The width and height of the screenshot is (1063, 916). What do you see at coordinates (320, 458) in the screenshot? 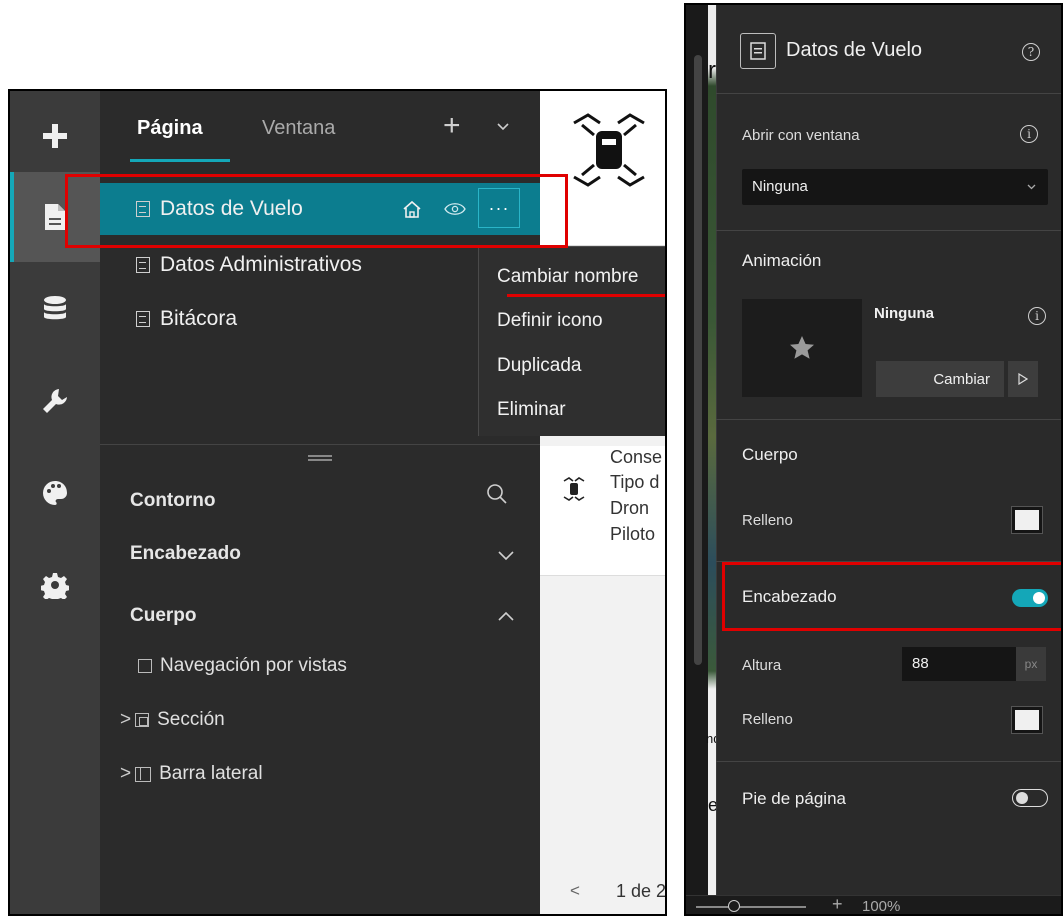
I see `panel-resize-handle` at bounding box center [320, 458].